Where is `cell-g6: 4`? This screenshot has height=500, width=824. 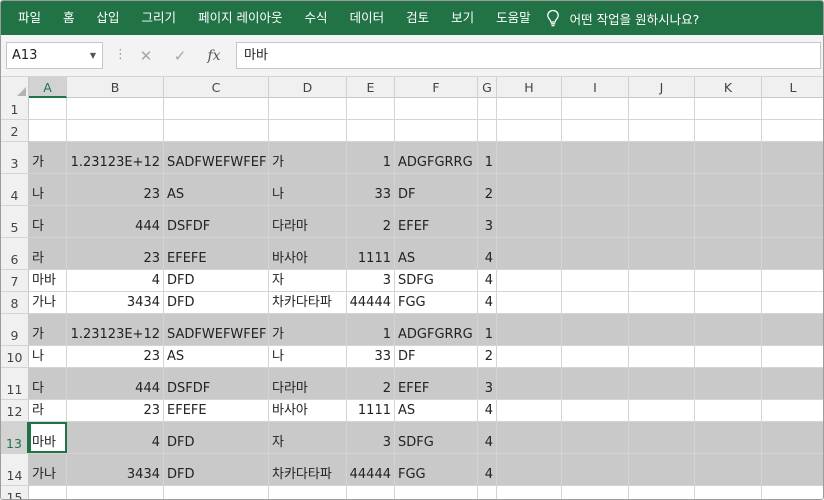 cell-g6: 4 is located at coordinates (487, 253).